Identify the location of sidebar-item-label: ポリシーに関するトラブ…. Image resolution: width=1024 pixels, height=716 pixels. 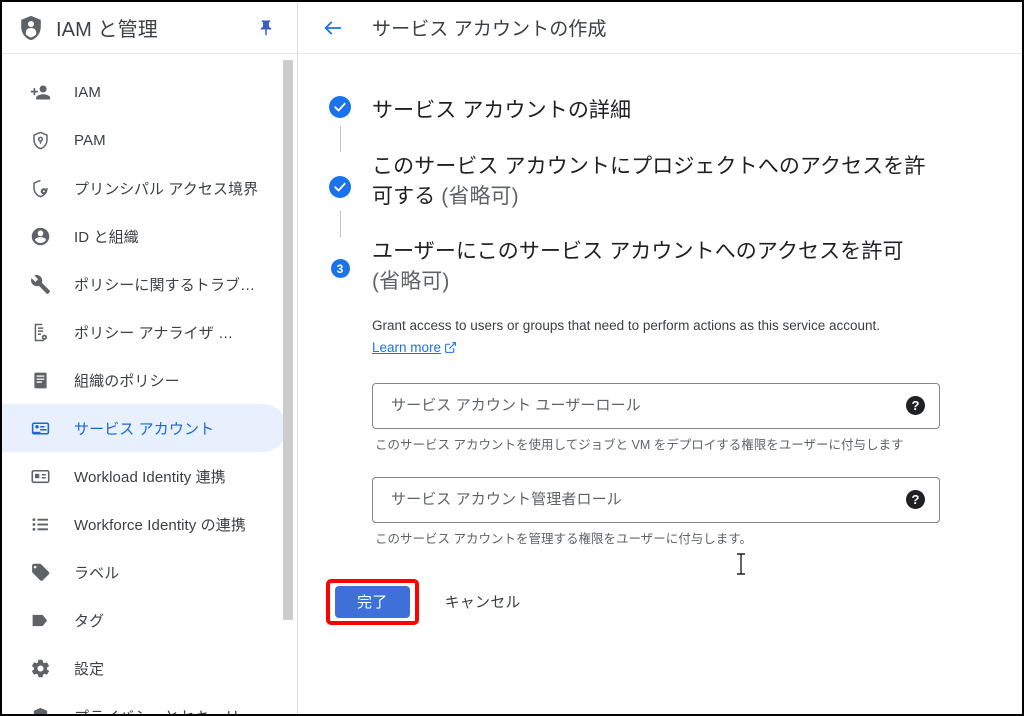
(165, 285).